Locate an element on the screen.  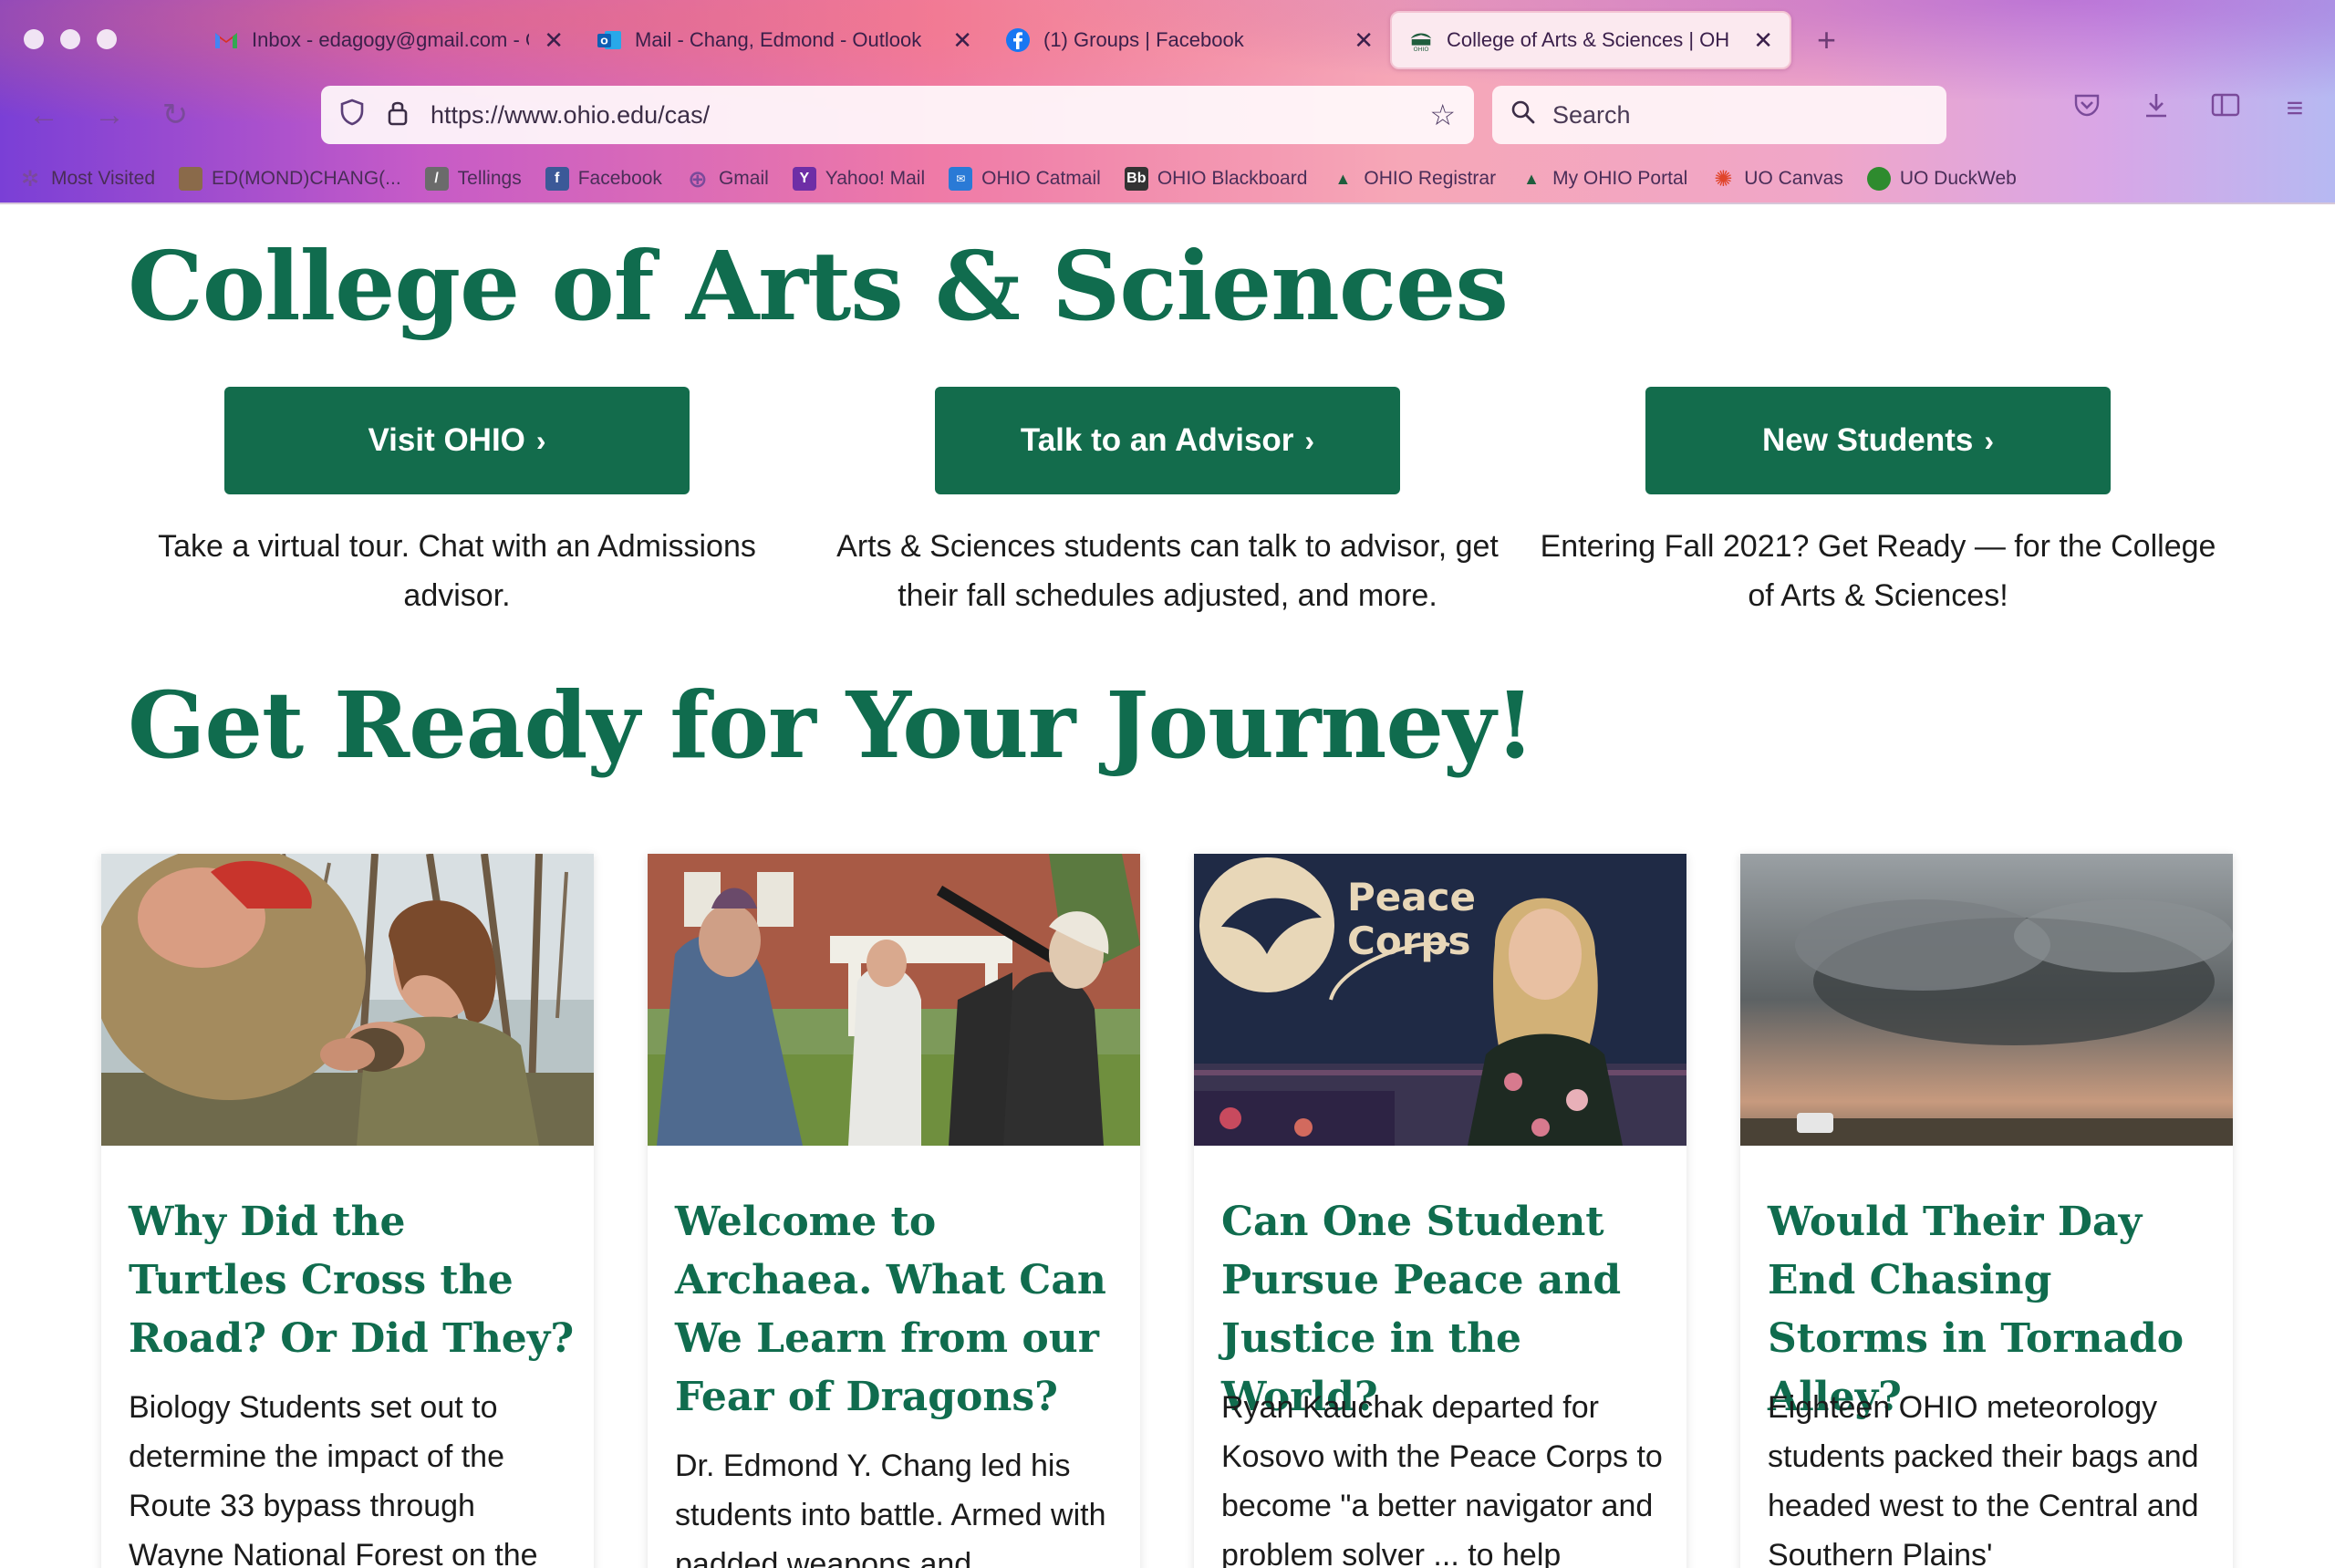
story-photo-peace-corps: Peace Corps is located at coordinates (1440, 1000).